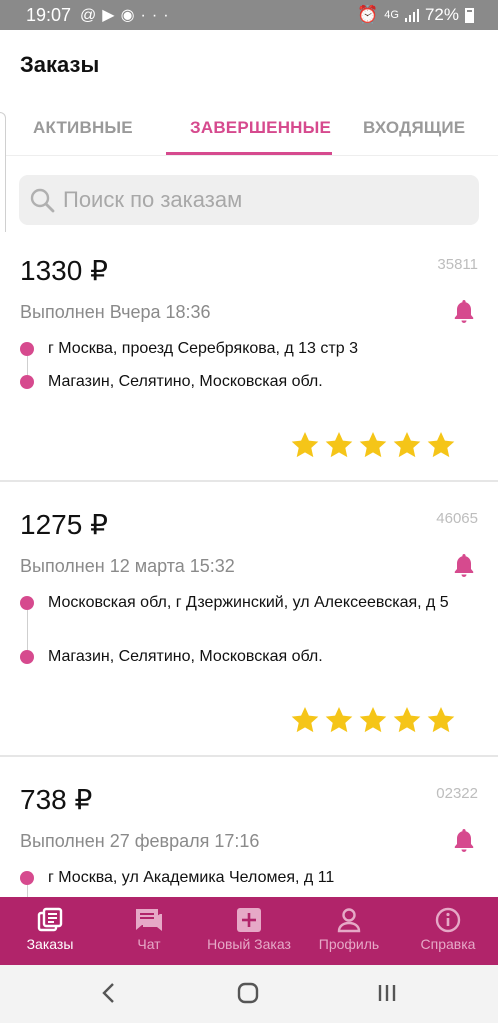 This screenshot has height=1023, width=498. What do you see at coordinates (111, 15) in the screenshot?
I see `youtube-icon: ▶` at bounding box center [111, 15].